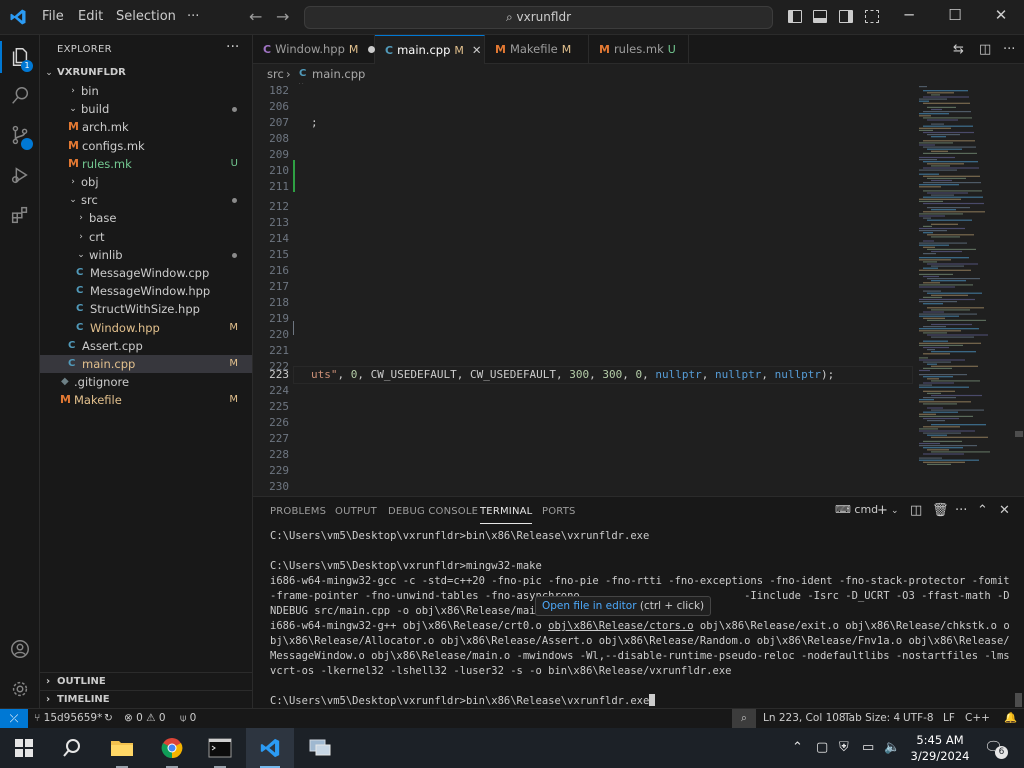 This screenshot has width=1024, height=768. What do you see at coordinates (108, 718) in the screenshot?
I see `sync-icon: ↻` at bounding box center [108, 718].